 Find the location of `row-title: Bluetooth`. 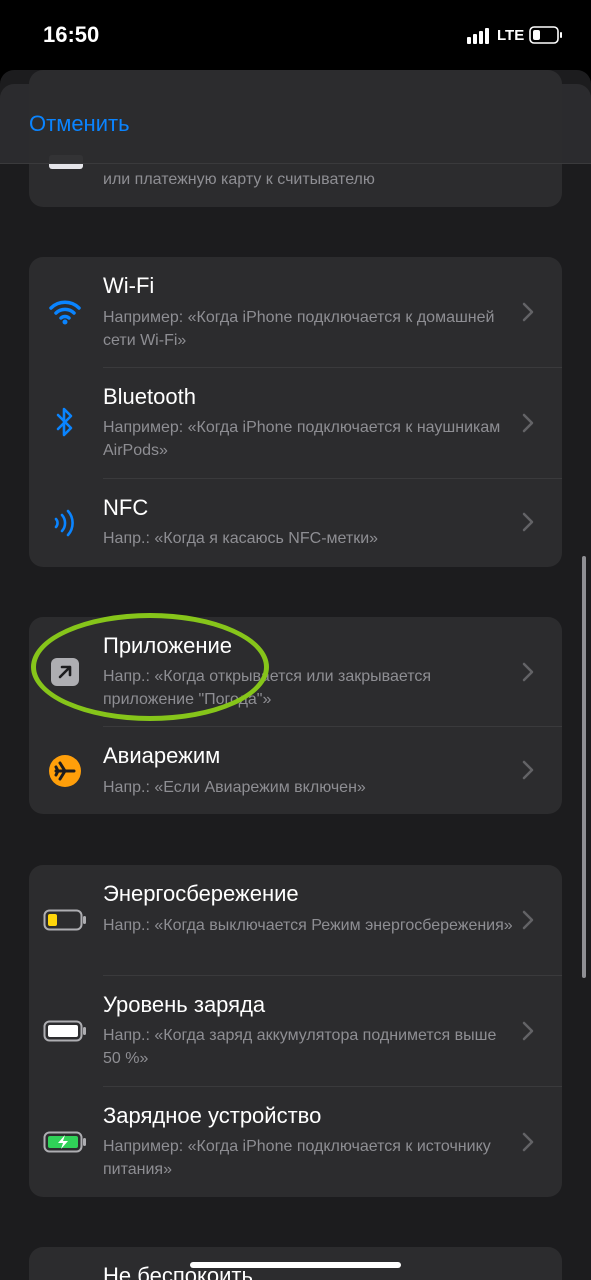

row-title: Bluetooth is located at coordinates (149, 396).